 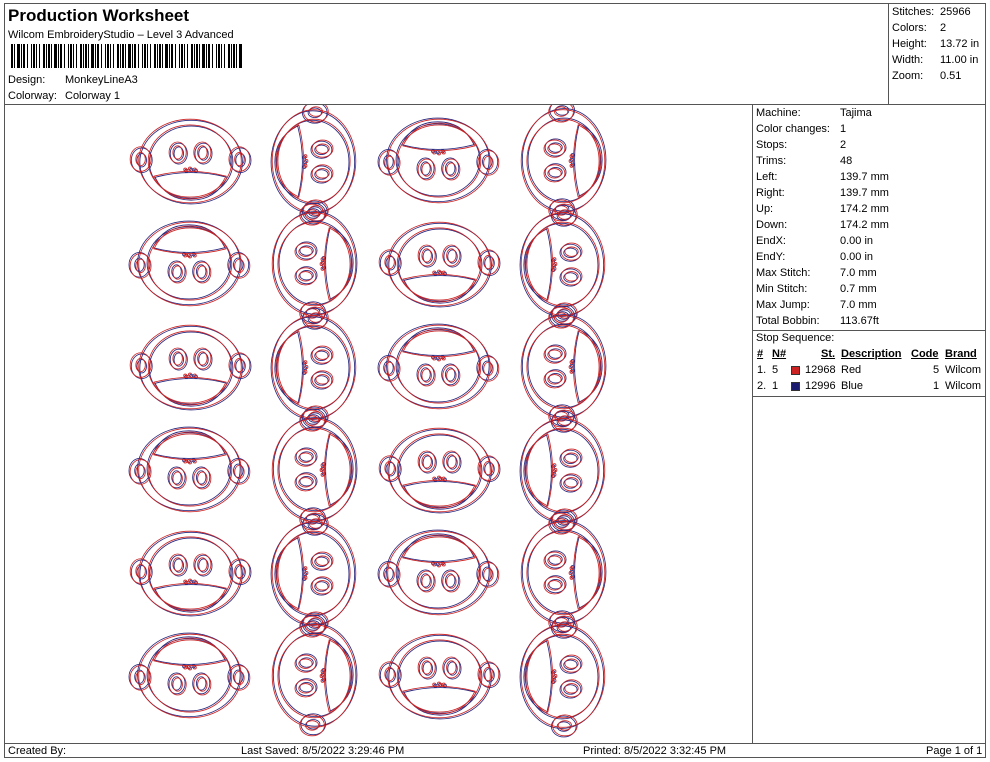 What do you see at coordinates (101, 80) in the screenshot?
I see `design-value: MonkeyLineA3` at bounding box center [101, 80].